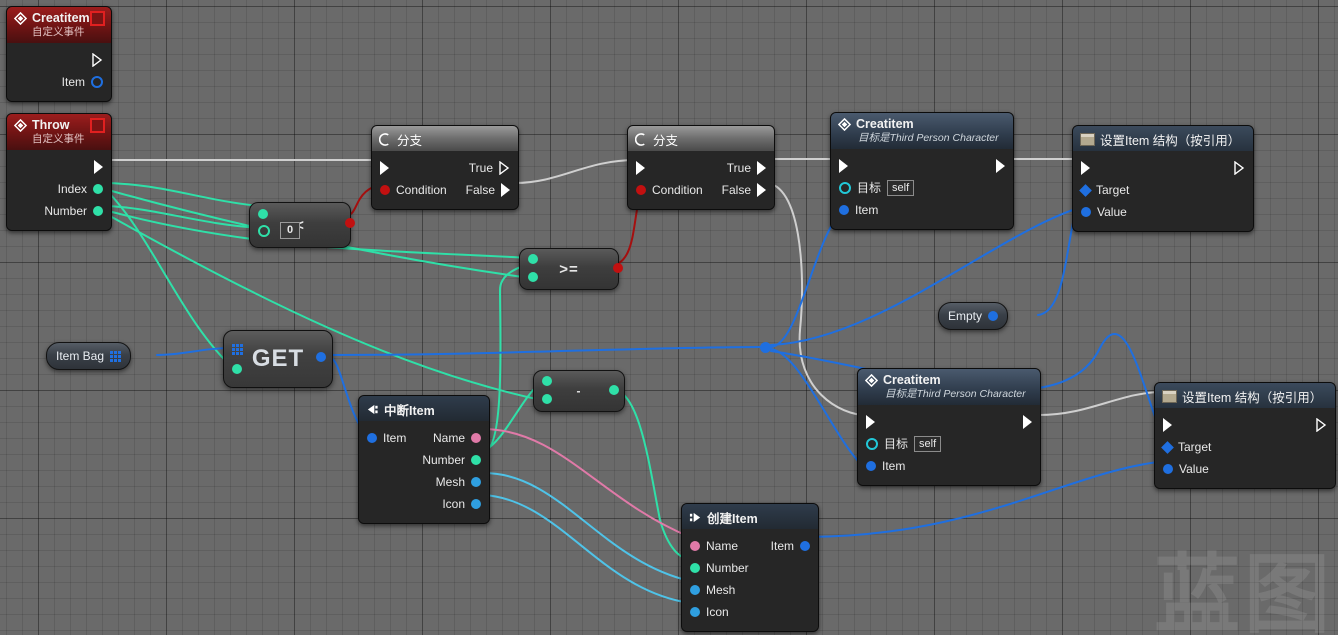 This screenshot has width=1338, height=635. Describe the element at coordinates (278, 359) in the screenshot. I see `node-get-array-item: GET` at that location.